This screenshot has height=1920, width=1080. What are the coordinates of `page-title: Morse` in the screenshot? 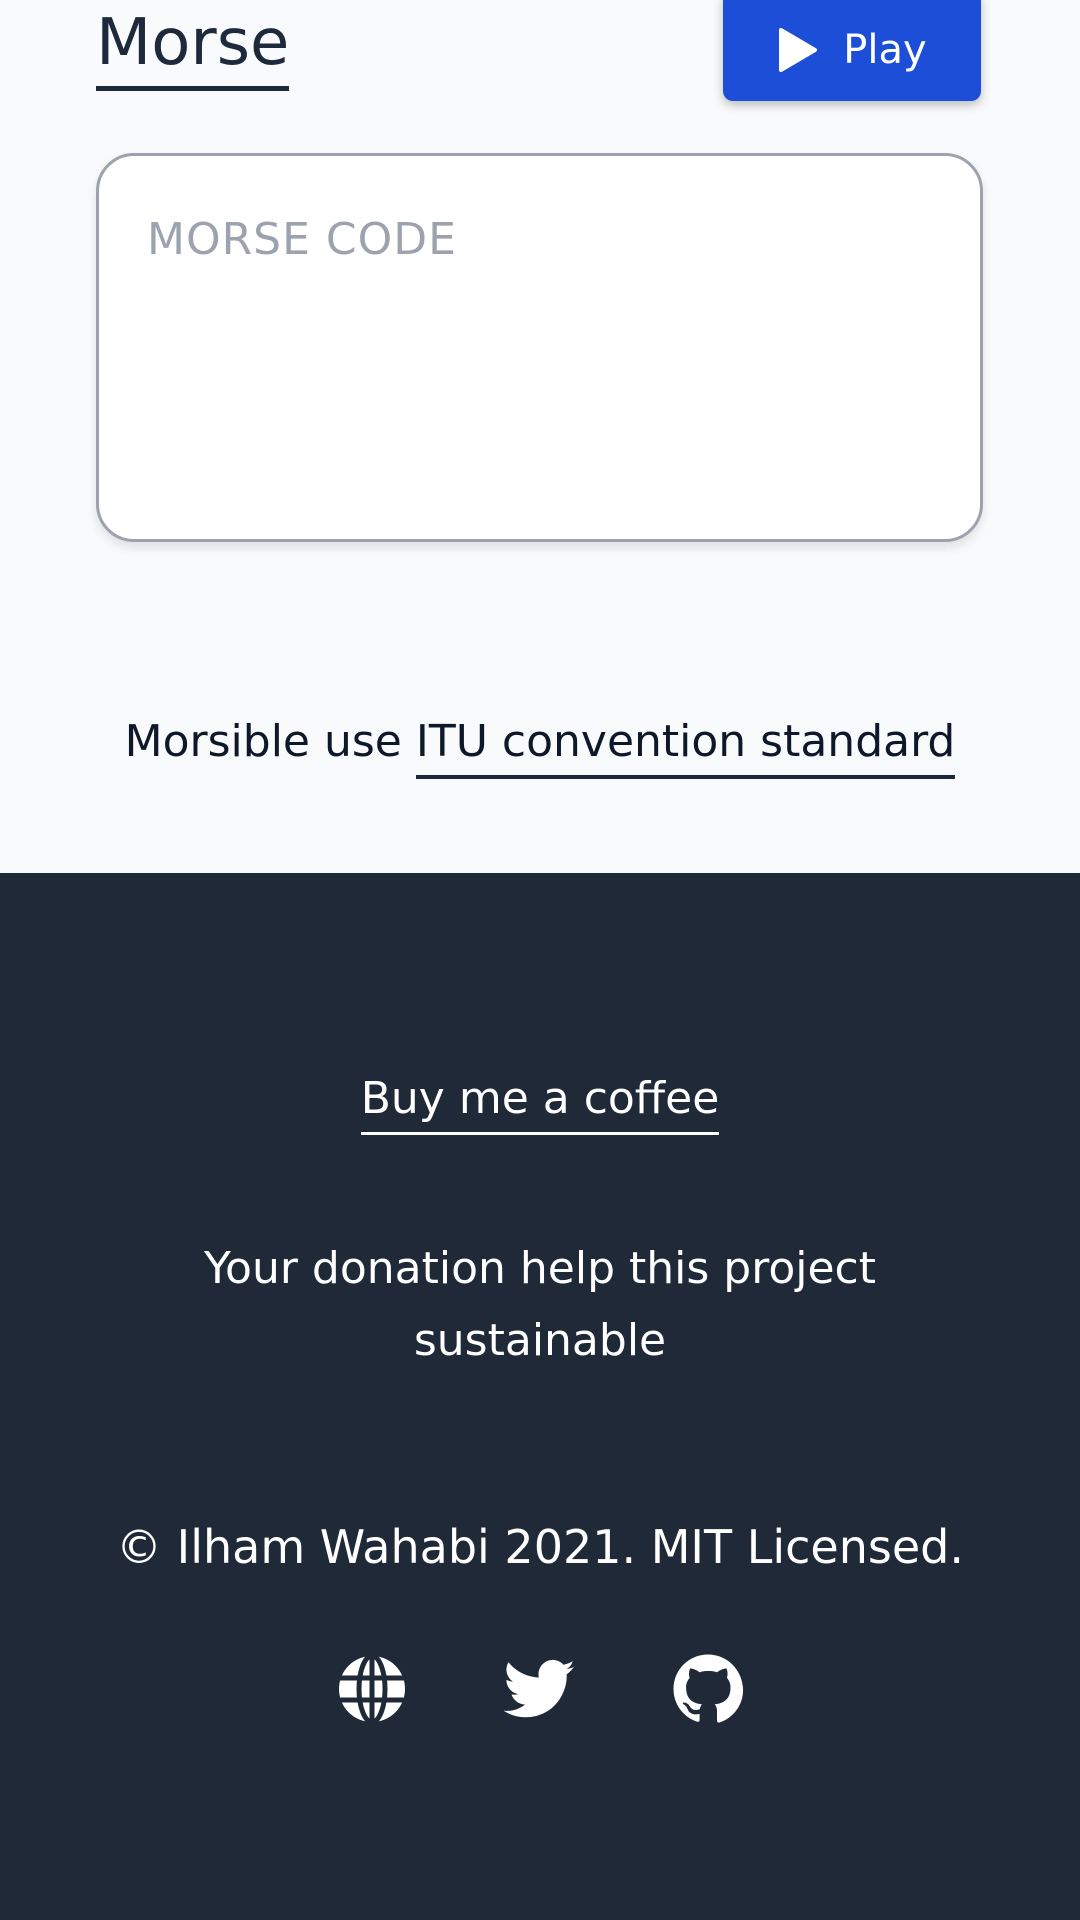 It's located at (193, 45).